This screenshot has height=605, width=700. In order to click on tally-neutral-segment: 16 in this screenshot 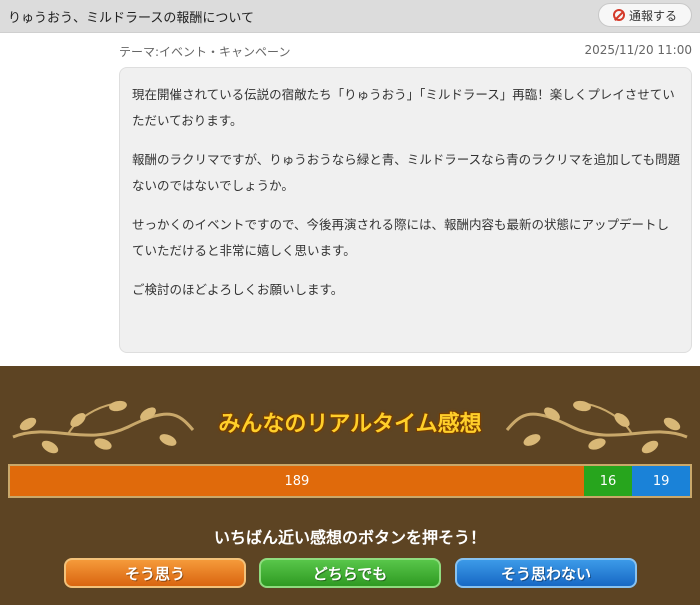, I will do `click(608, 481)`.